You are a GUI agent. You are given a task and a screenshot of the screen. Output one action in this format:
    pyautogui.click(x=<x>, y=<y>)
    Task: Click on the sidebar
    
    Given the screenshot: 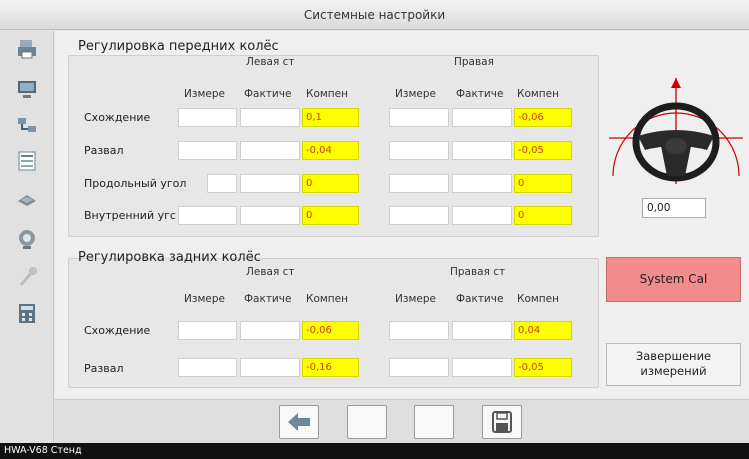 What is the action you would take?
    pyautogui.click(x=27, y=237)
    